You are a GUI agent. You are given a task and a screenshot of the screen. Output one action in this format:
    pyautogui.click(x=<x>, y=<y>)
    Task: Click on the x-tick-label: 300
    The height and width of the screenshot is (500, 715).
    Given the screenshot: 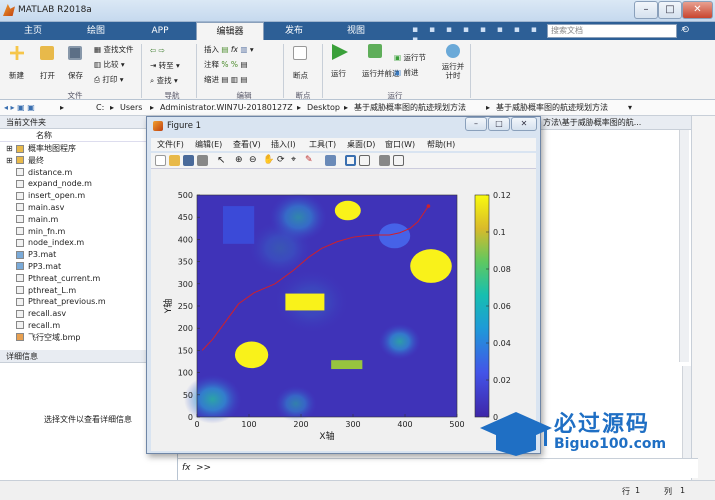 What is the action you would take?
    pyautogui.click(x=352, y=424)
    